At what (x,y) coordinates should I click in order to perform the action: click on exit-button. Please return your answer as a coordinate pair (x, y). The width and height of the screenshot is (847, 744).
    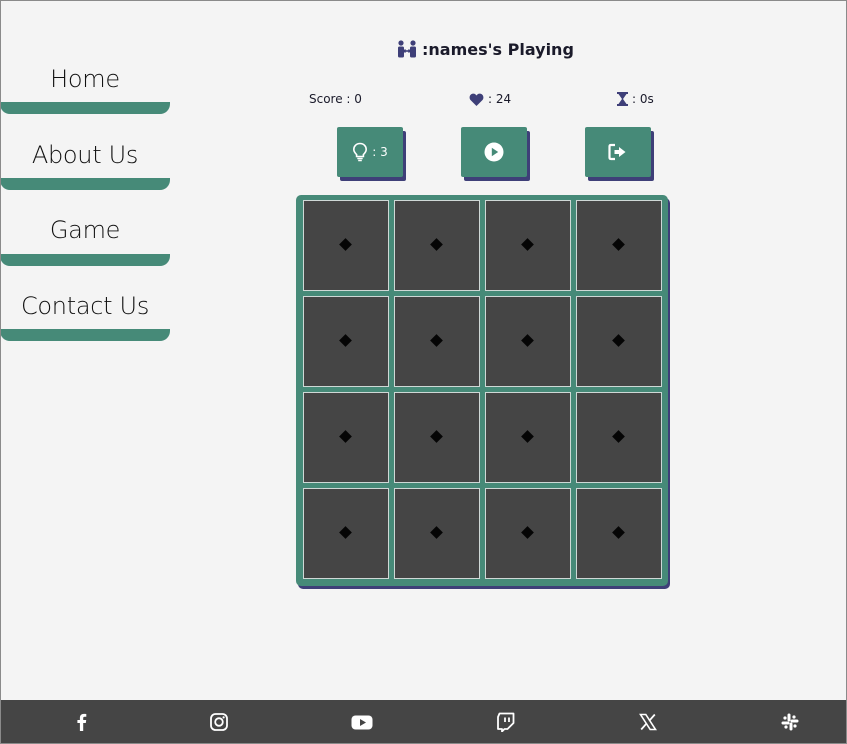
    Looking at the image, I should click on (618, 152).